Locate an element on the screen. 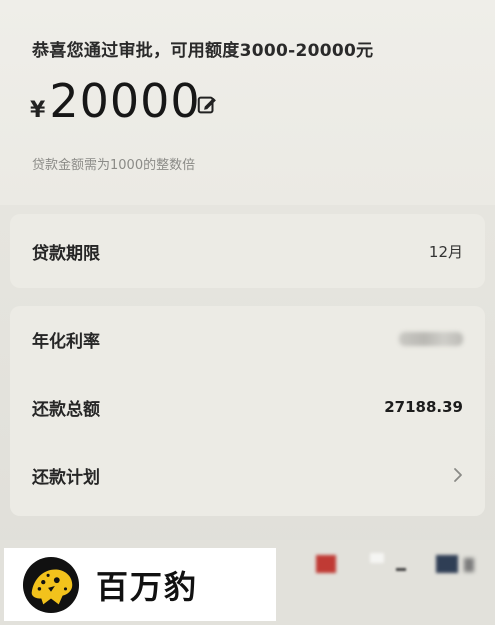 The image size is (495, 625). loan-amount-display: ¥ 20000 is located at coordinates (115, 102).